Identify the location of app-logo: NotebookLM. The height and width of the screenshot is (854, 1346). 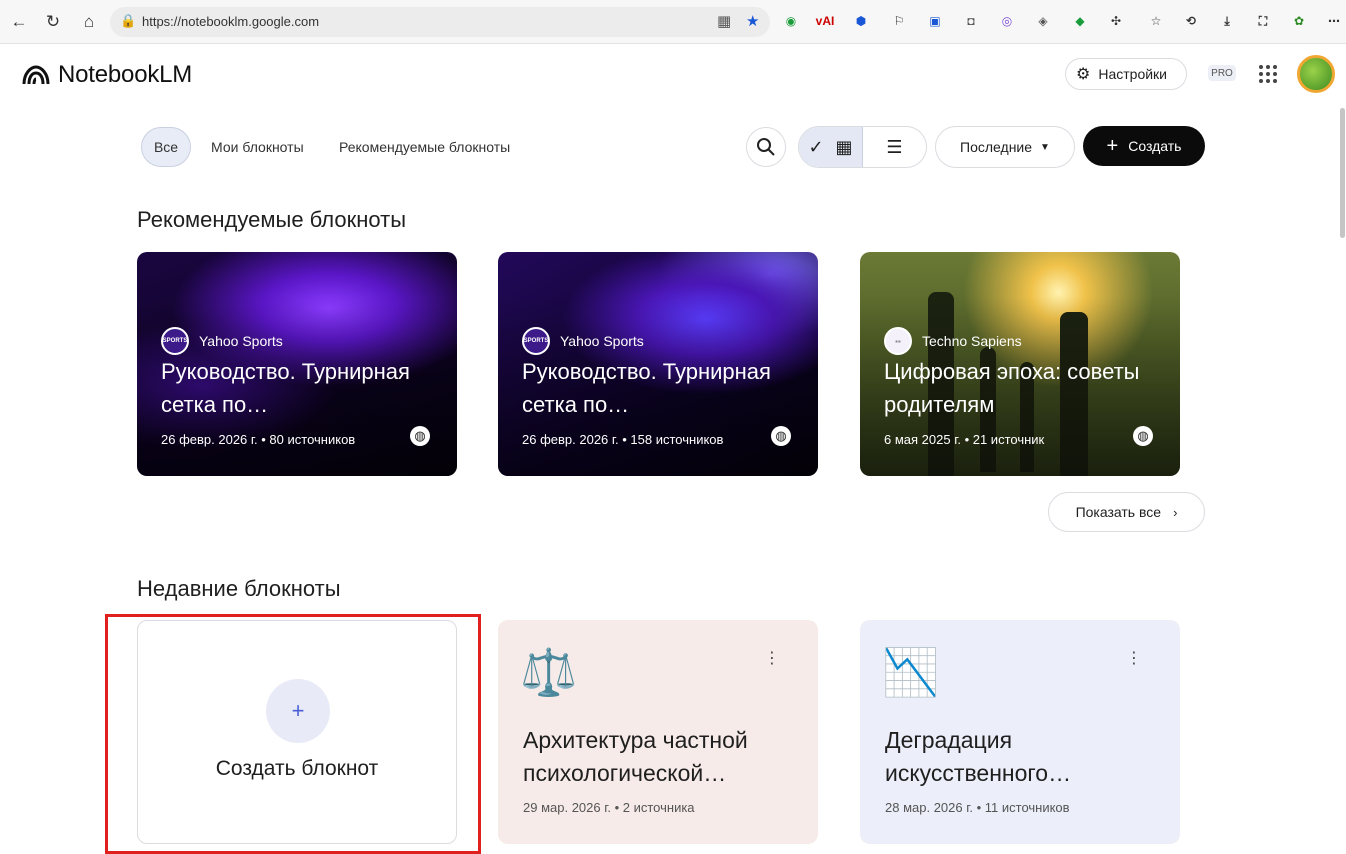
(107, 75).